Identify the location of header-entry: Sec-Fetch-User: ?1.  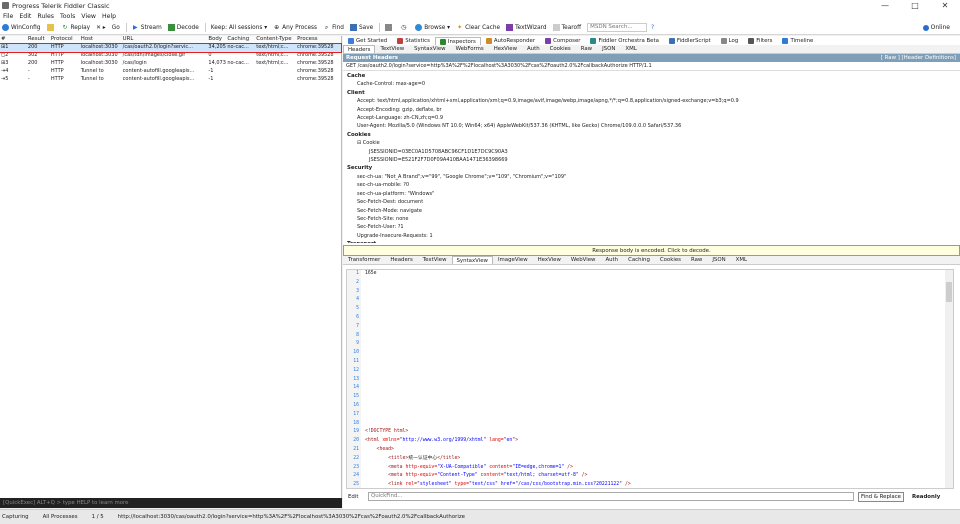
(653, 227).